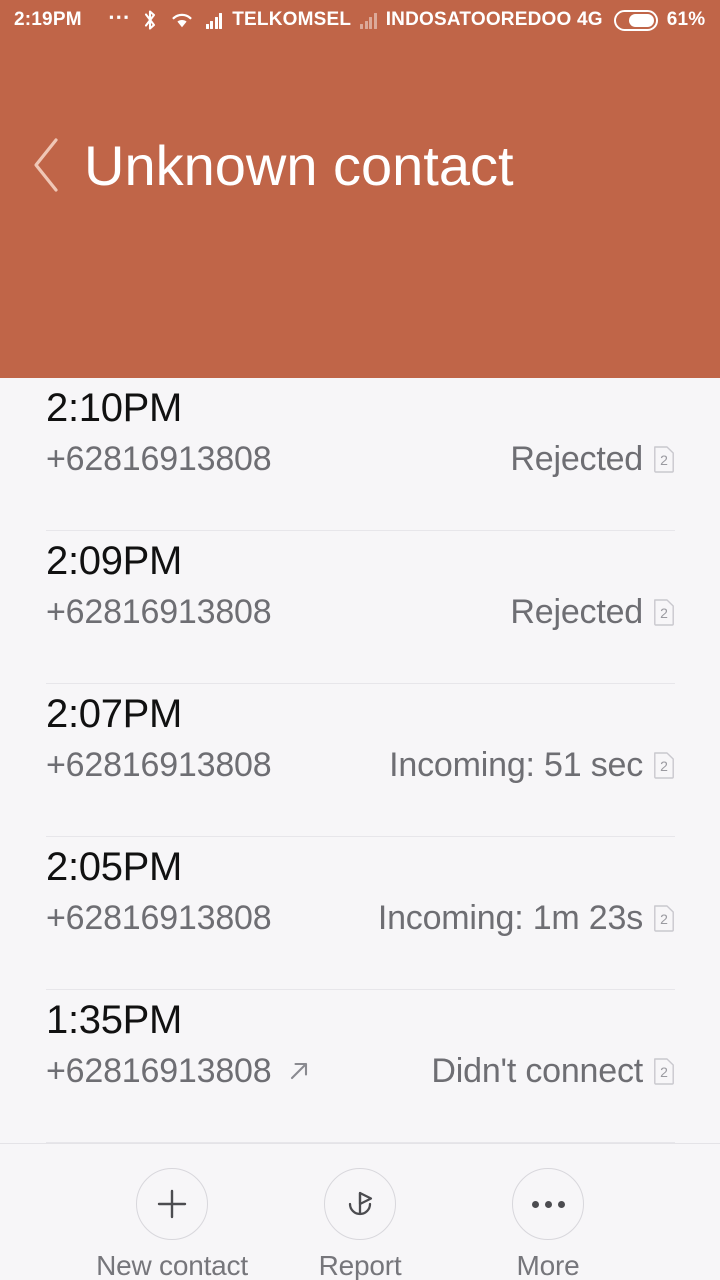  Describe the element at coordinates (119, 16) in the screenshot. I see `more-dots-icon: ⋯` at that location.